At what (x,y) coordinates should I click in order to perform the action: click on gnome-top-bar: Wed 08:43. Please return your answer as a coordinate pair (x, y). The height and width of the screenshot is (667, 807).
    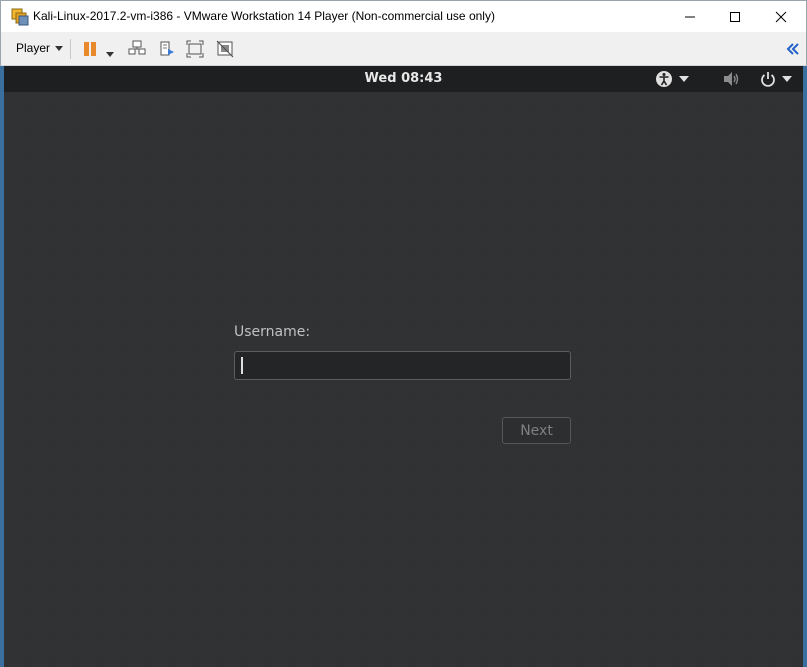
    Looking at the image, I should click on (403, 79).